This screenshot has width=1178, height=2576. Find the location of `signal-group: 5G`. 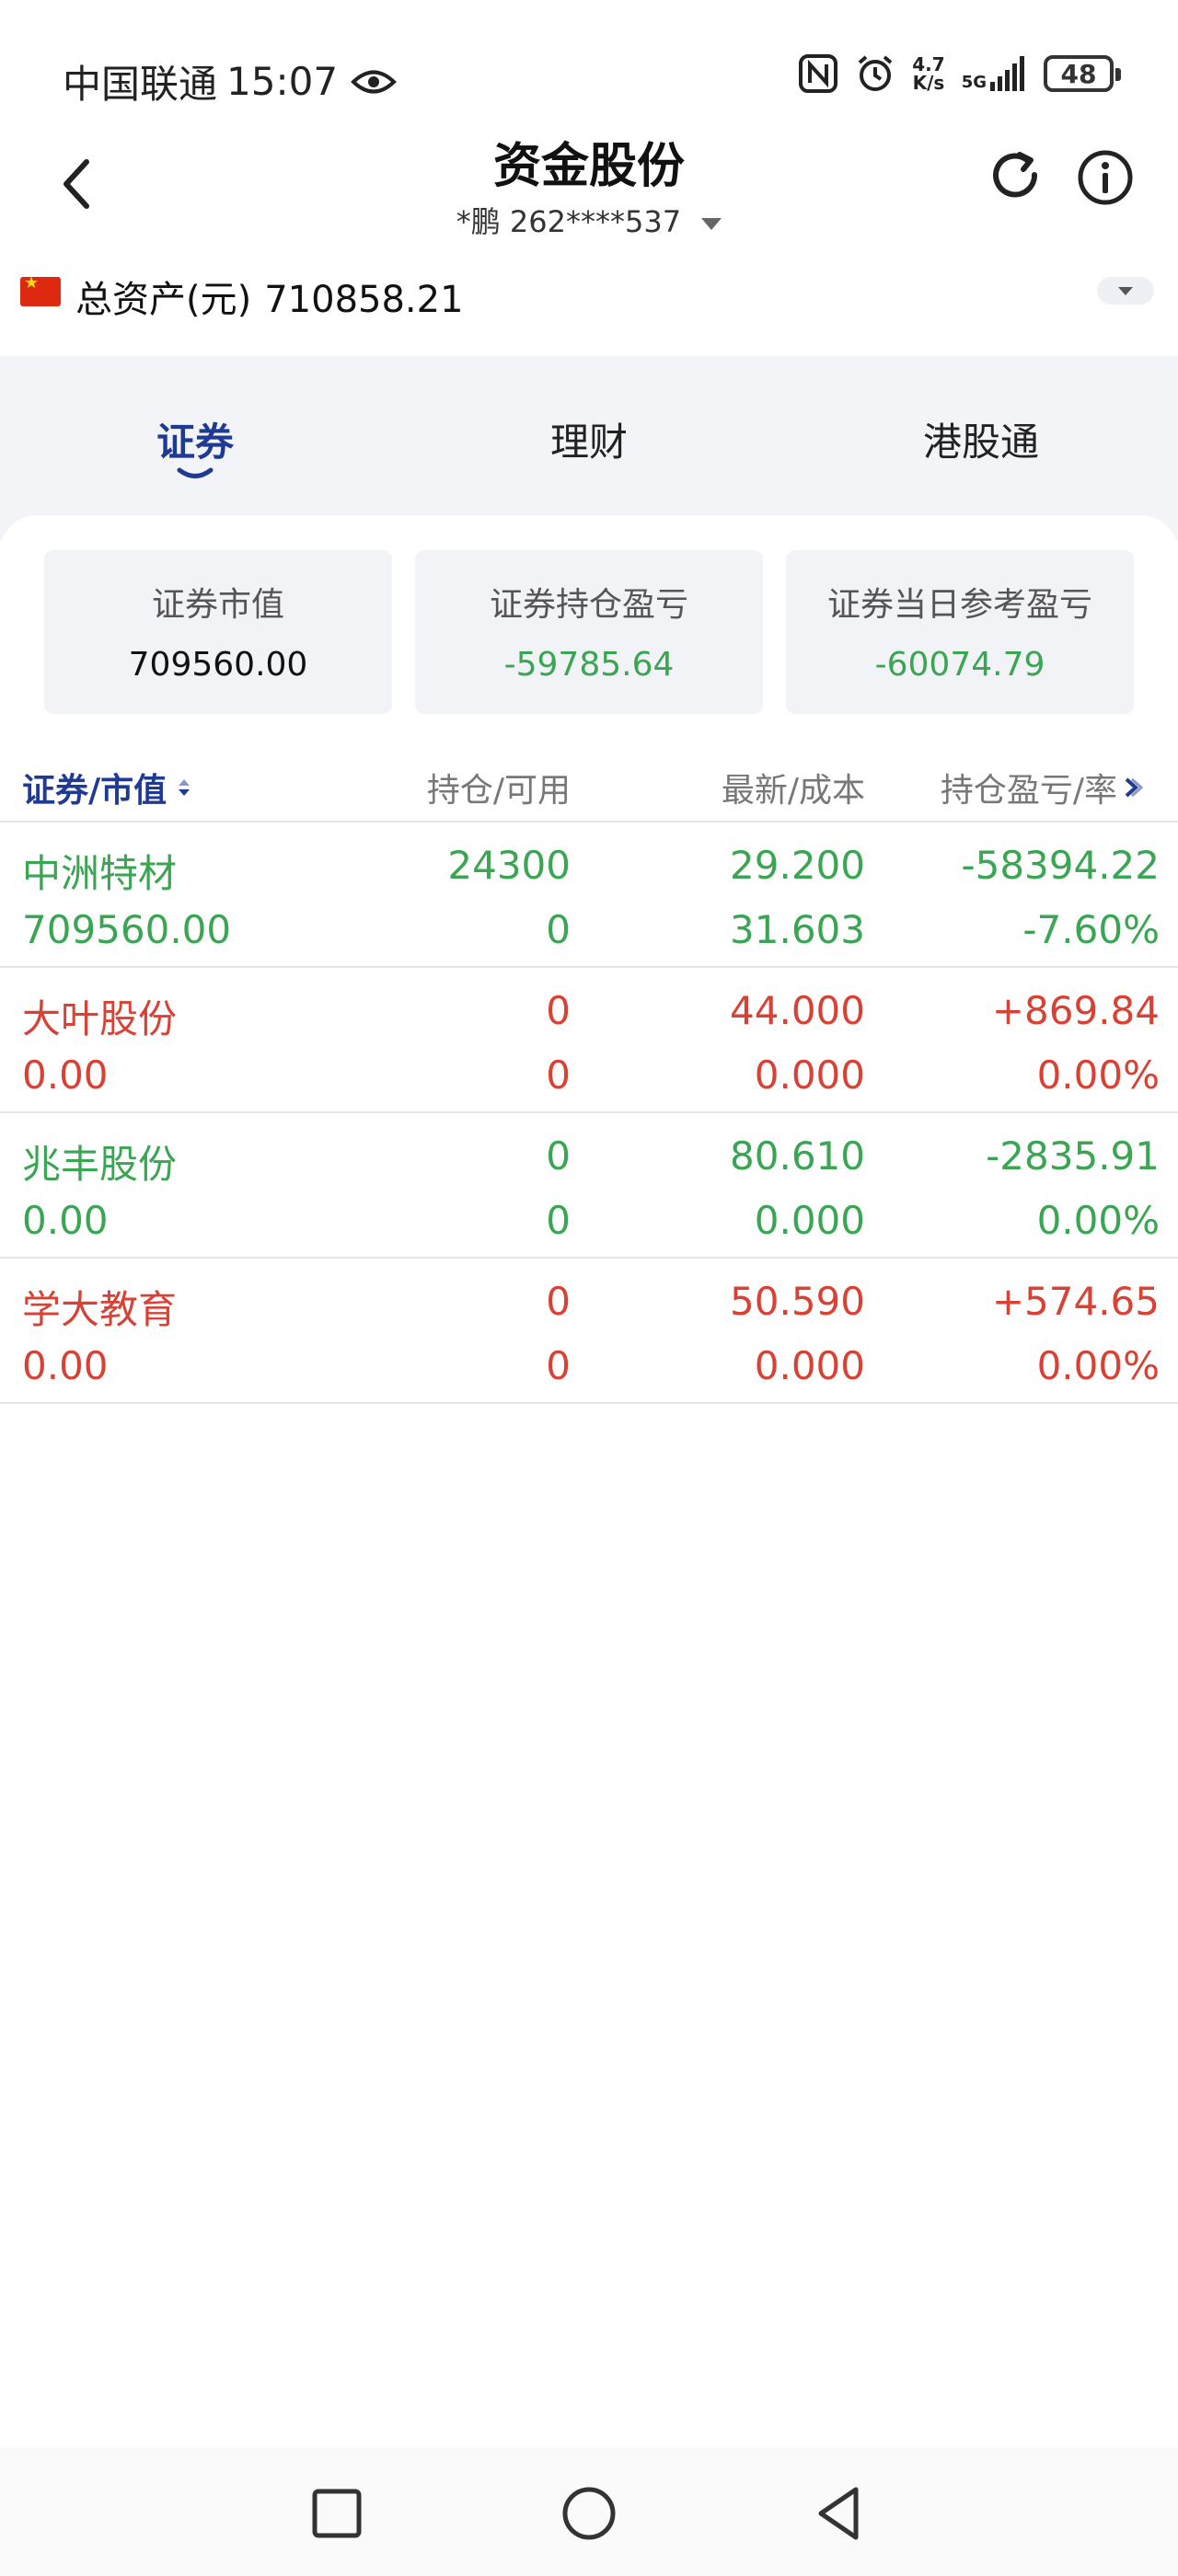

signal-group: 5G is located at coordinates (994, 73).